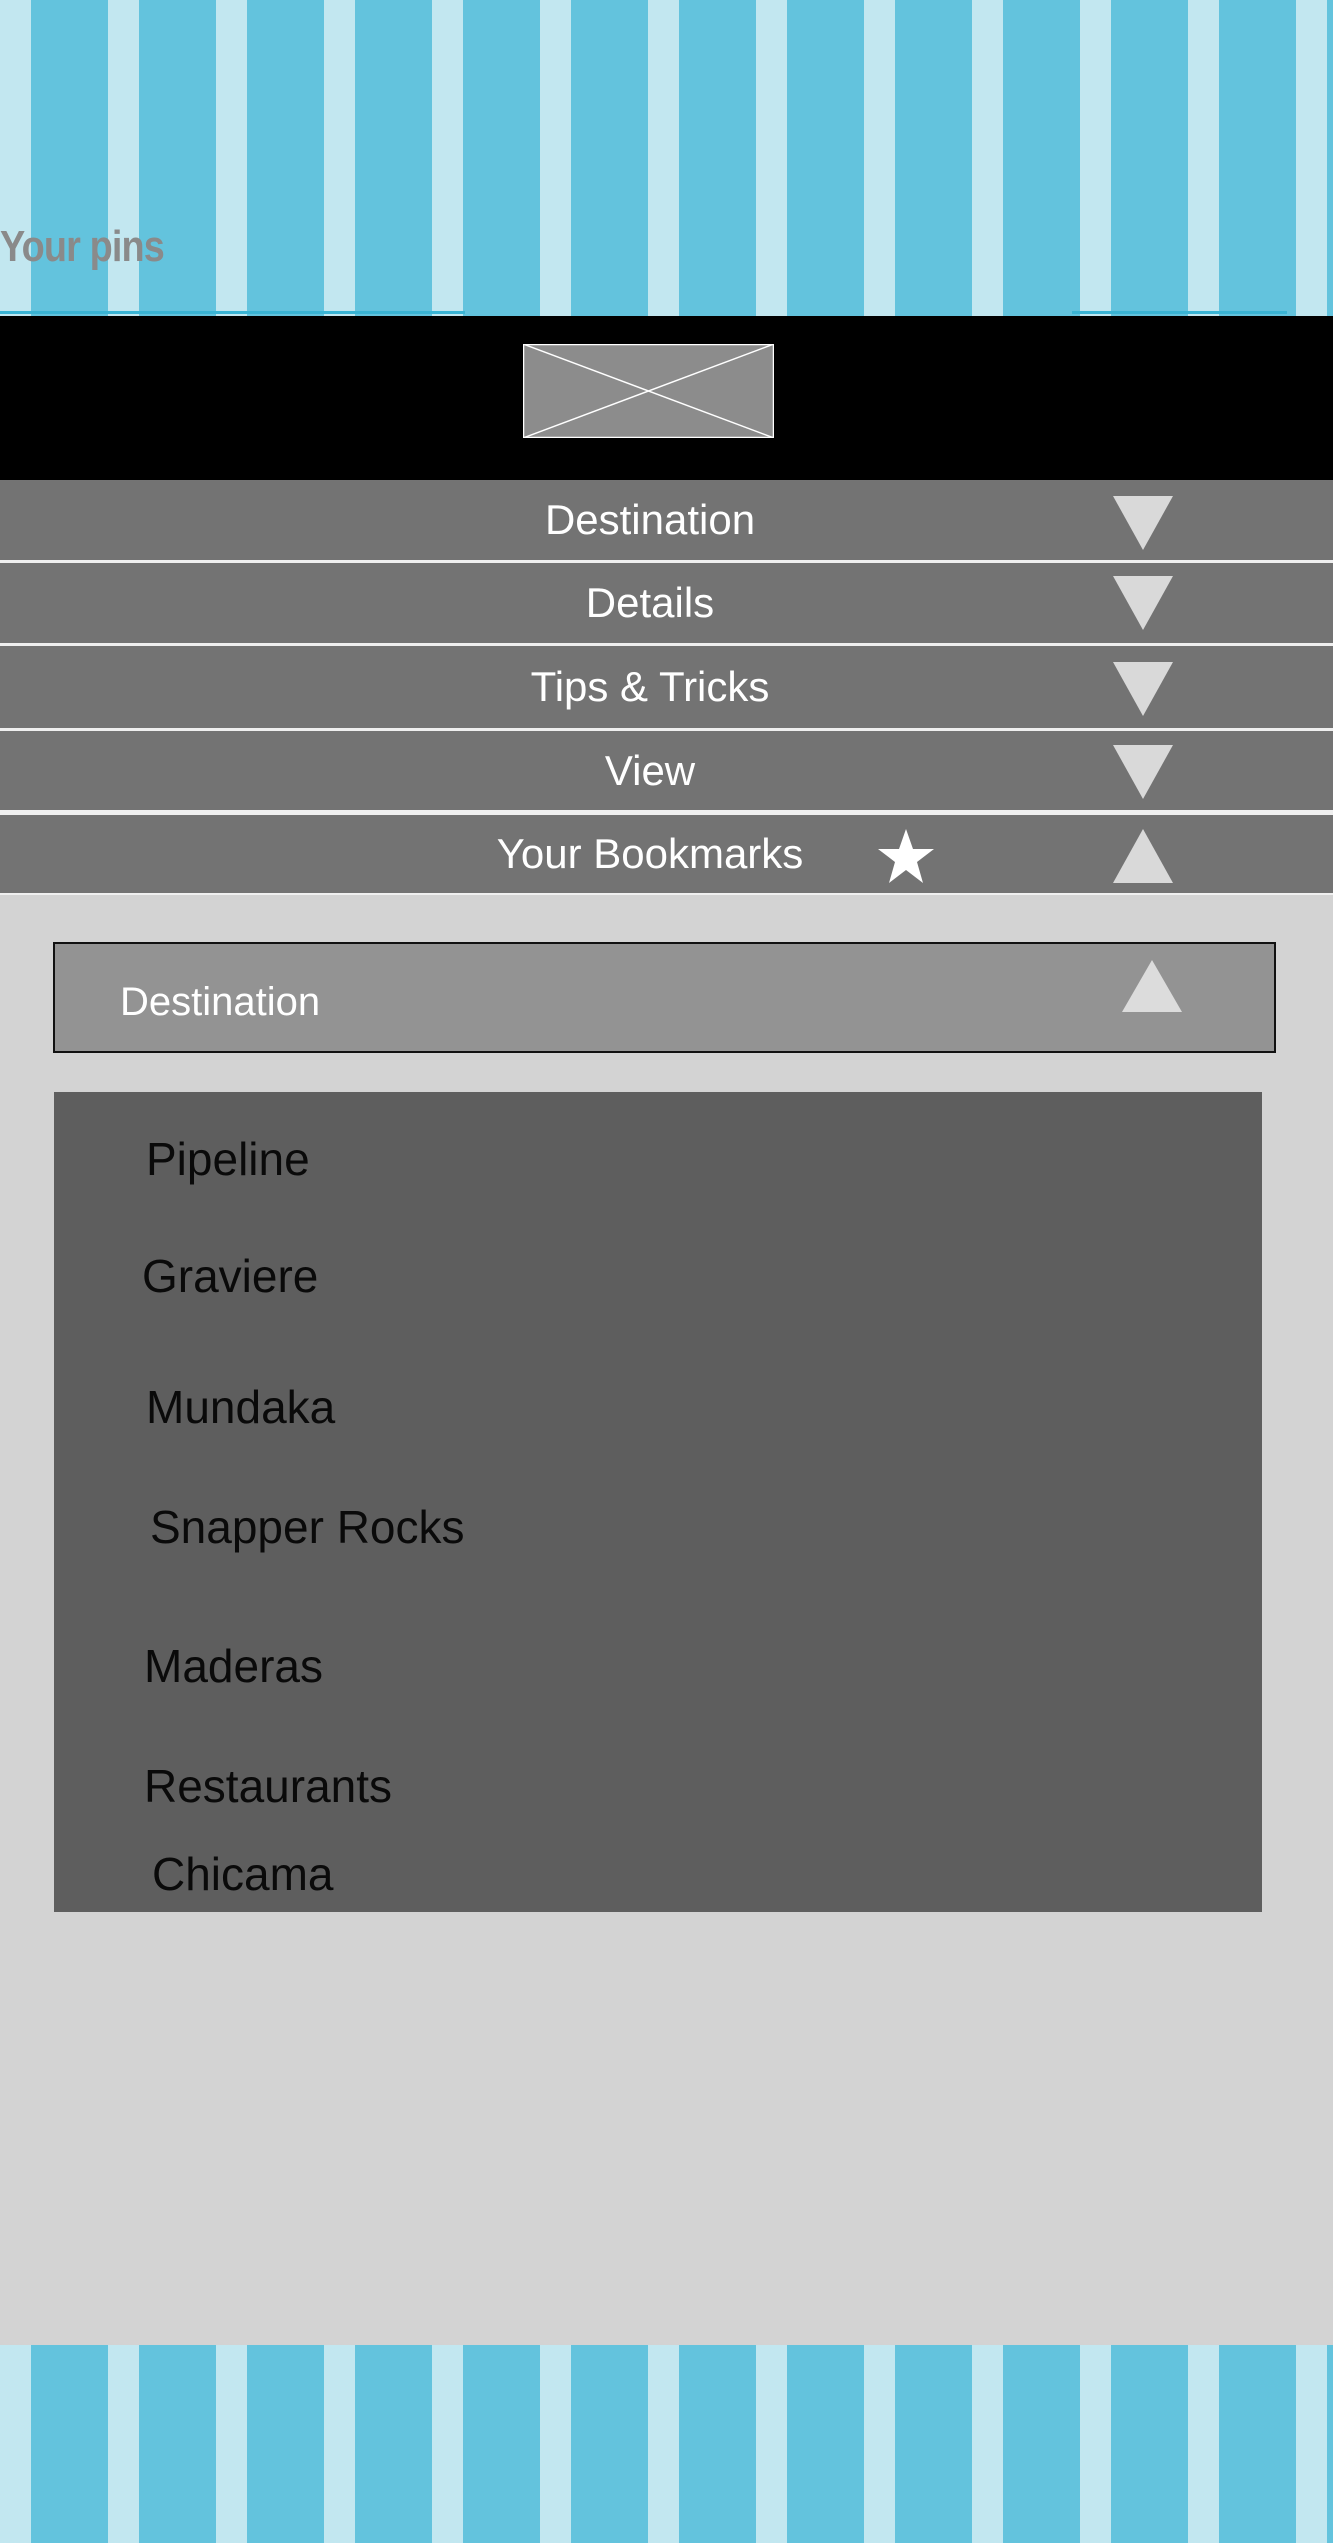 The image size is (1333, 2543). Describe the element at coordinates (233, 1666) in the screenshot. I see `list-item: Maderas` at that location.